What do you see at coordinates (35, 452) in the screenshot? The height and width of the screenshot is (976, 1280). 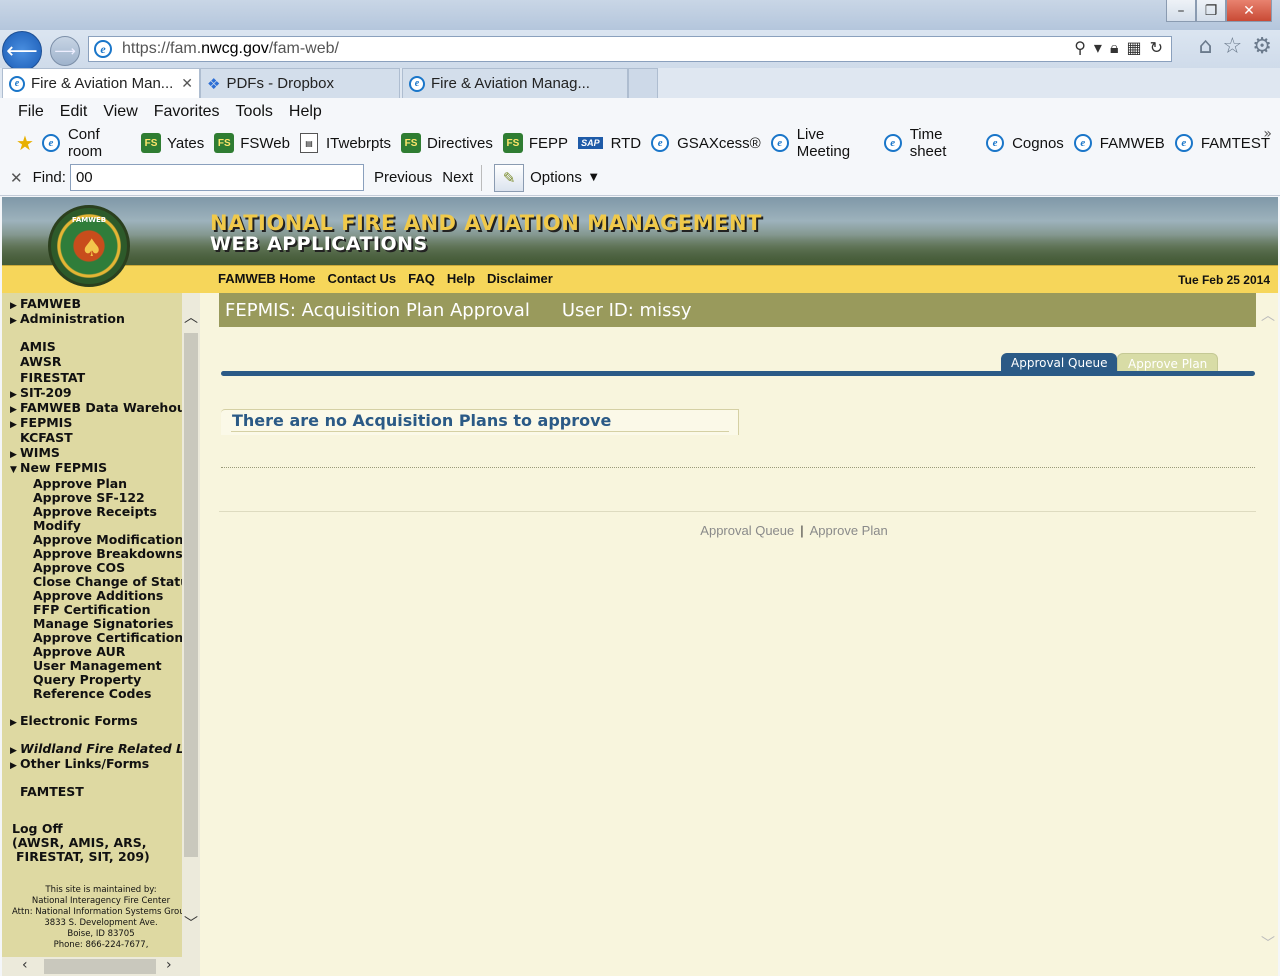 I see `sidebar-item-wims: ▶ WIMS` at bounding box center [35, 452].